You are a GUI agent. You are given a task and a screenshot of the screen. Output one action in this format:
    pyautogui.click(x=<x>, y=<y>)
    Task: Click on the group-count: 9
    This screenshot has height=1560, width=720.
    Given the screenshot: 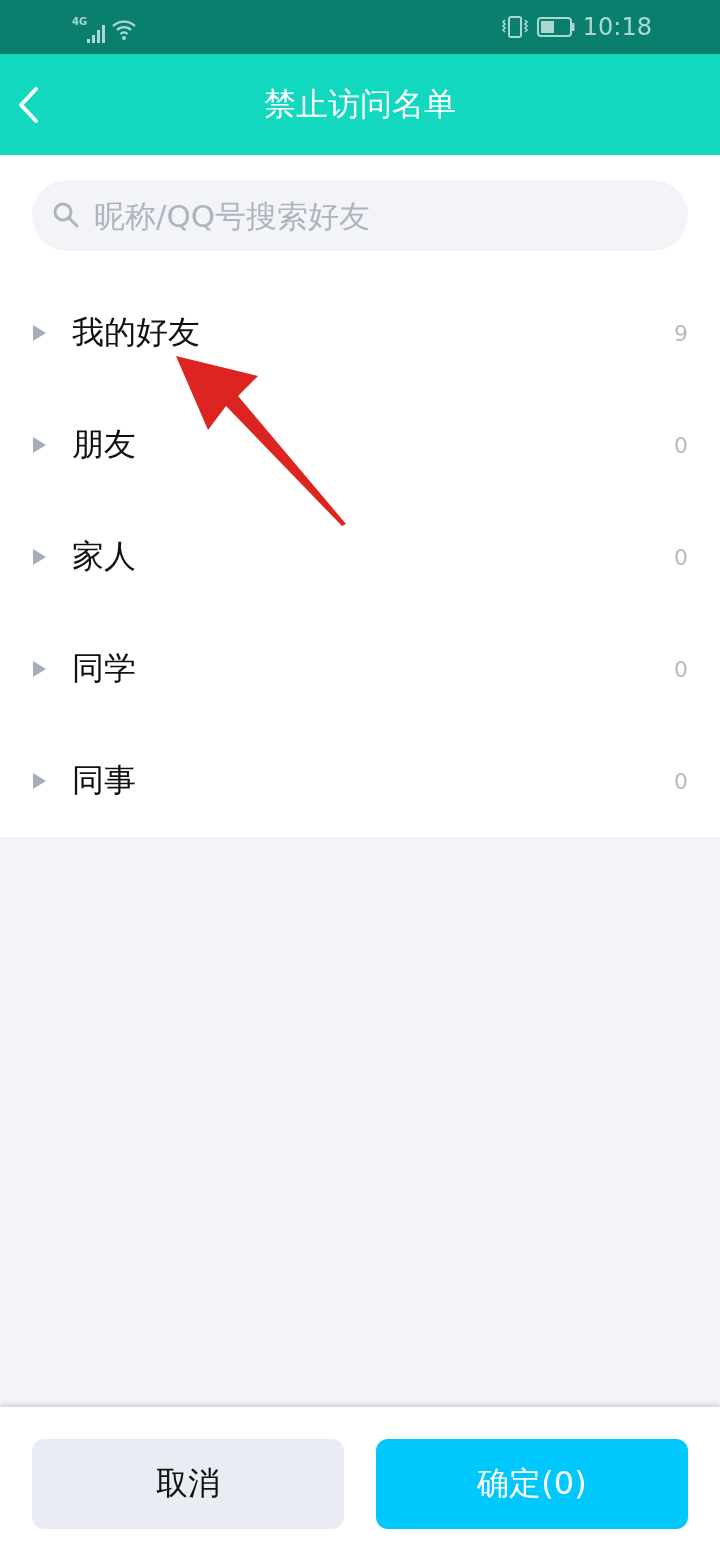 What is the action you would take?
    pyautogui.click(x=681, y=333)
    